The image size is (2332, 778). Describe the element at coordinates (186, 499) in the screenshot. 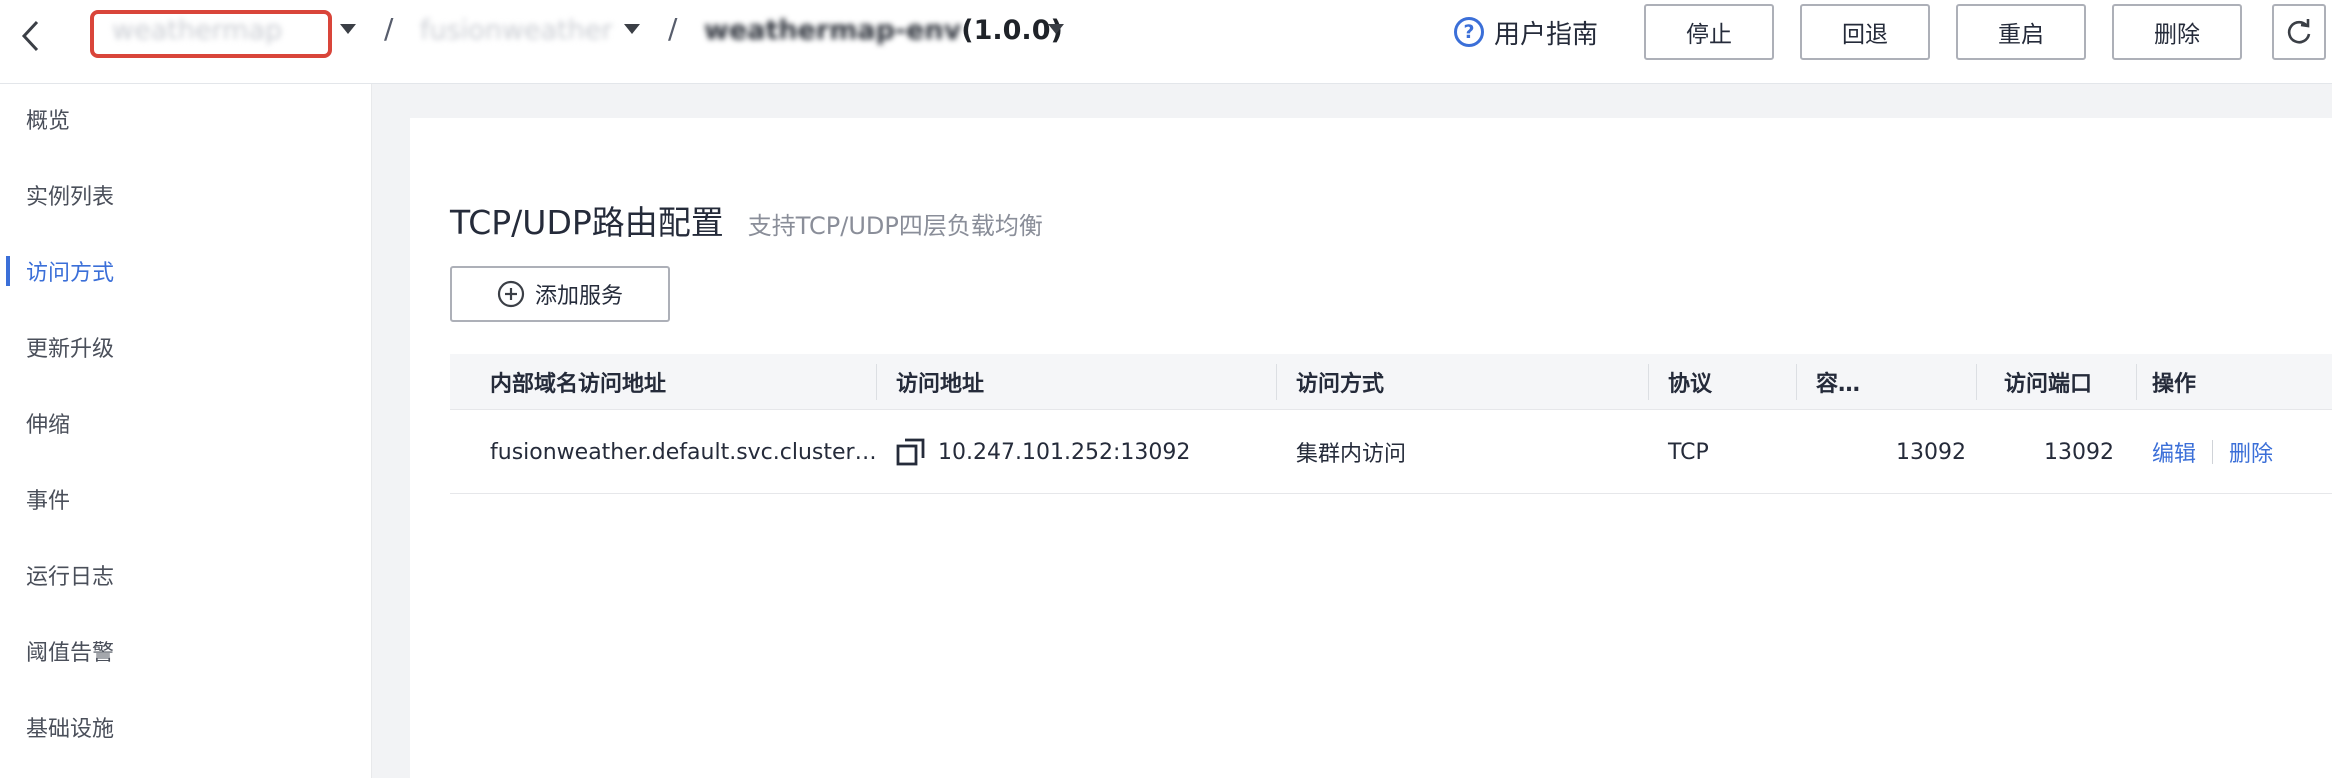

I see `sidebar-item-events: 事件` at that location.